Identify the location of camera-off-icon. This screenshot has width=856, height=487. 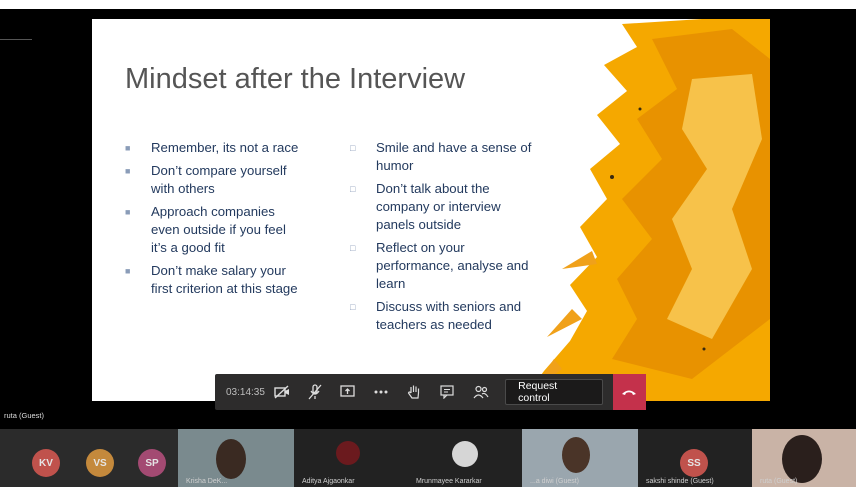
(281, 392).